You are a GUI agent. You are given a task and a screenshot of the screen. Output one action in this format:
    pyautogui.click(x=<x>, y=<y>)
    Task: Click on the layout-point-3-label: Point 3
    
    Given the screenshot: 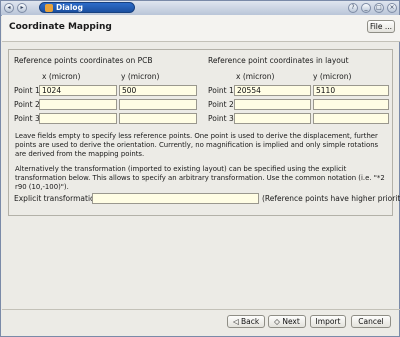 What is the action you would take?
    pyautogui.click(x=221, y=118)
    